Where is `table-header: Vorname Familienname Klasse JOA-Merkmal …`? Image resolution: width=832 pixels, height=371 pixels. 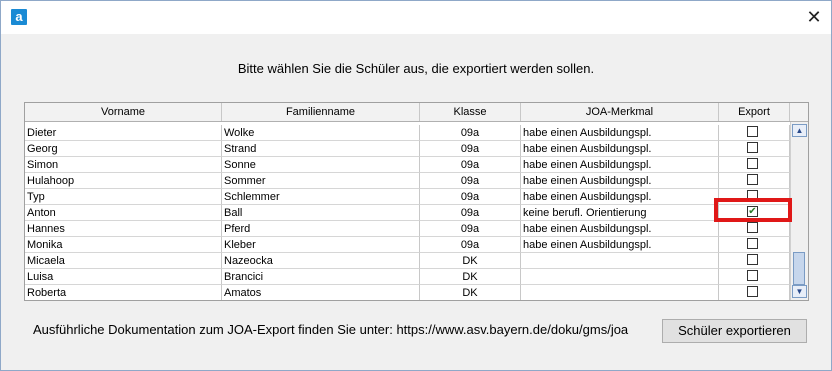
table-header: Vorname Familienname Klasse JOA-Merkmal … is located at coordinates (416, 112).